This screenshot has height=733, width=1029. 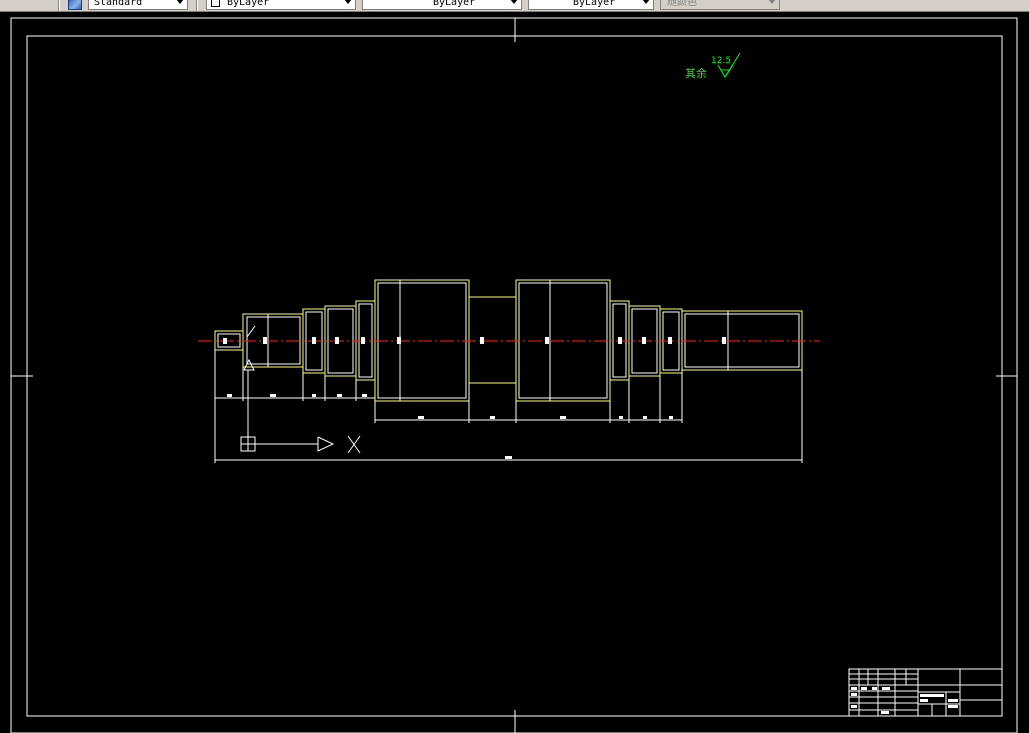 I want to click on color-dropdown: ByLayer, so click(x=281, y=5).